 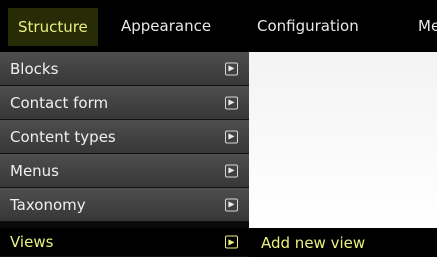 What do you see at coordinates (32, 242) in the screenshot?
I see `menu-item-label: Views` at bounding box center [32, 242].